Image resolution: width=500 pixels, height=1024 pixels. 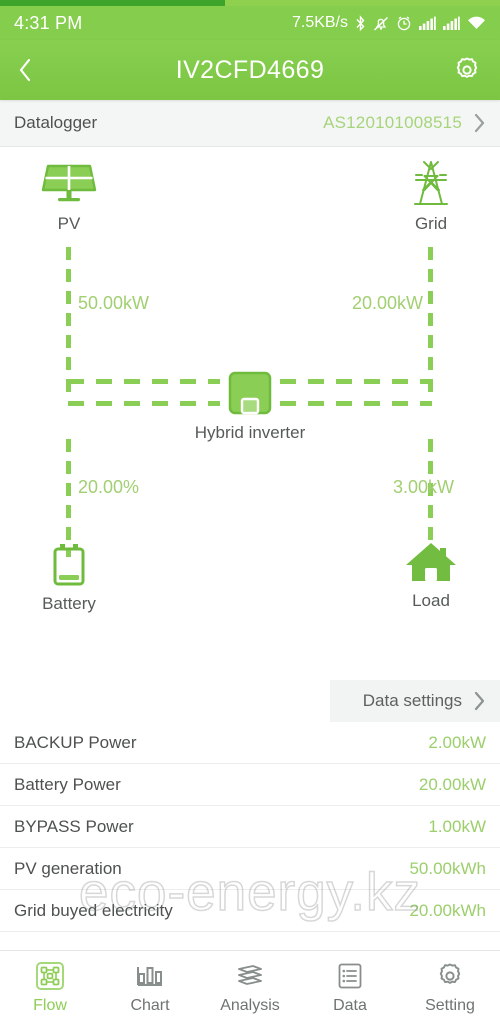 I want to click on datalogger-value: AS120101008515, so click(x=392, y=122).